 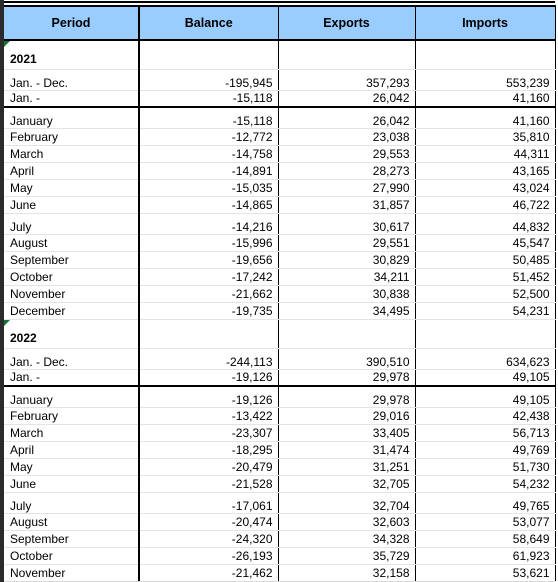 What do you see at coordinates (347, 311) in the screenshot?
I see `cell-exports: 34,495` at bounding box center [347, 311].